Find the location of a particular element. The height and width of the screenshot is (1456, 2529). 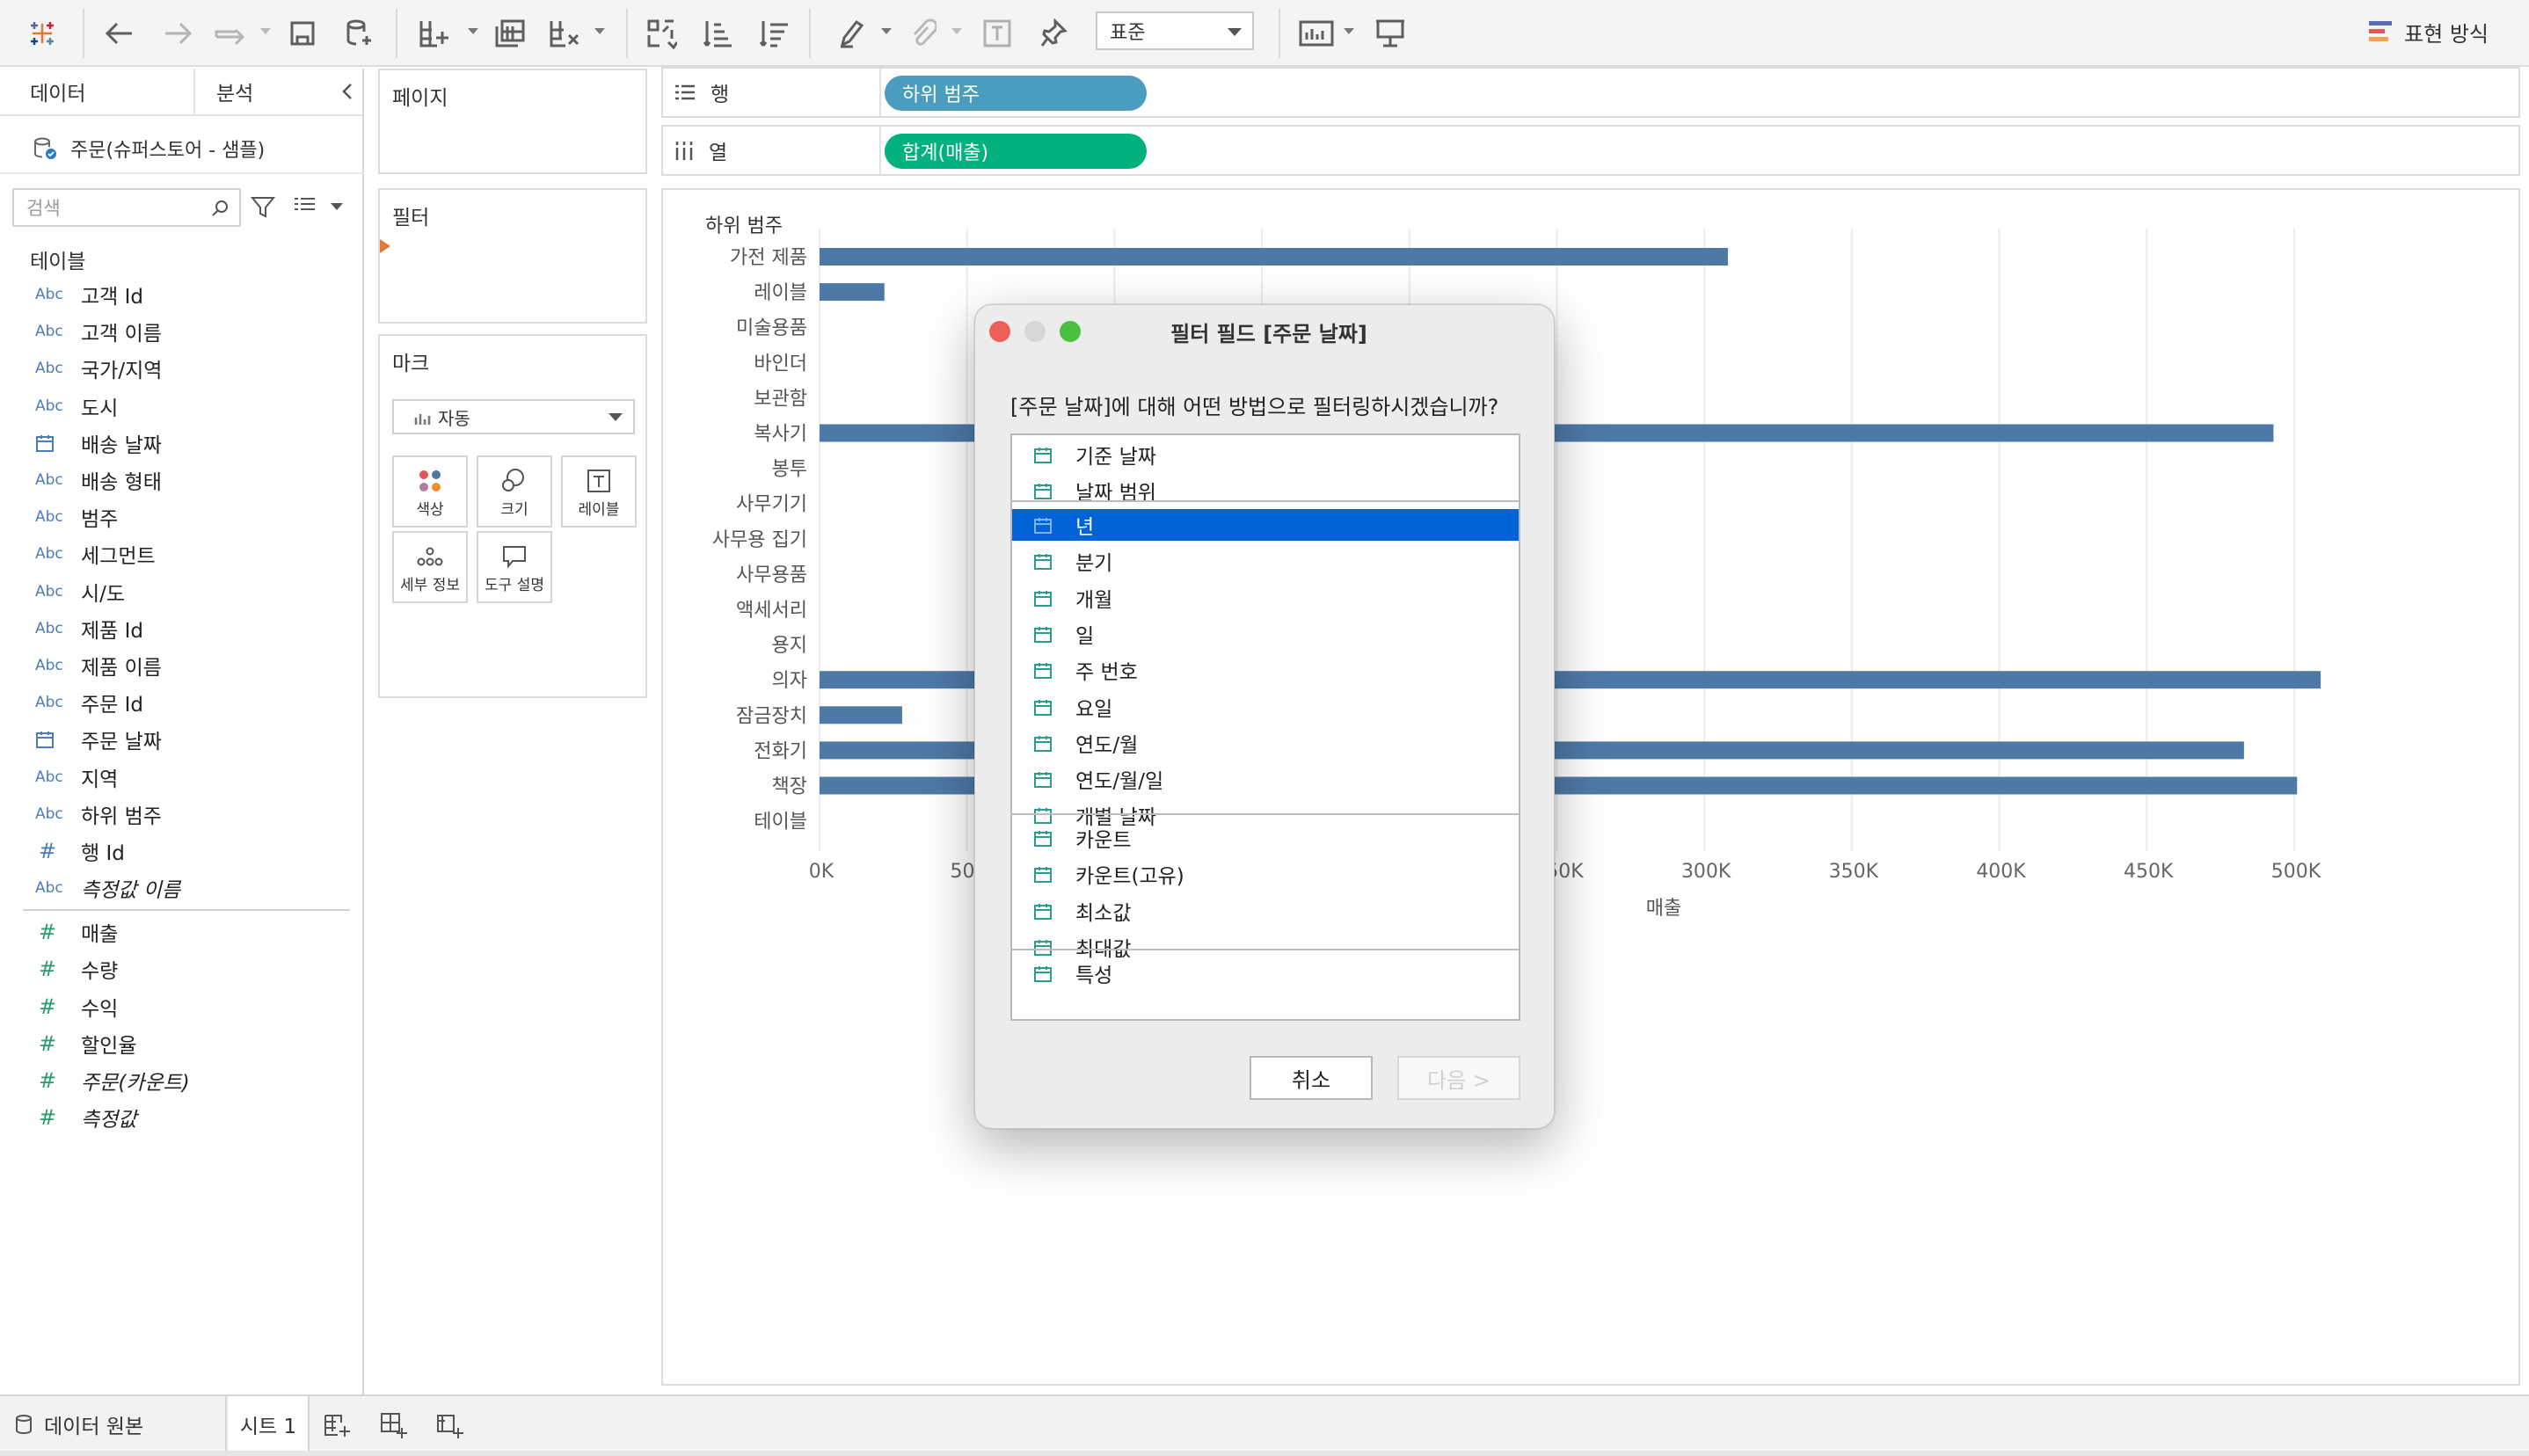

filter-option: 특성 is located at coordinates (1266, 973).